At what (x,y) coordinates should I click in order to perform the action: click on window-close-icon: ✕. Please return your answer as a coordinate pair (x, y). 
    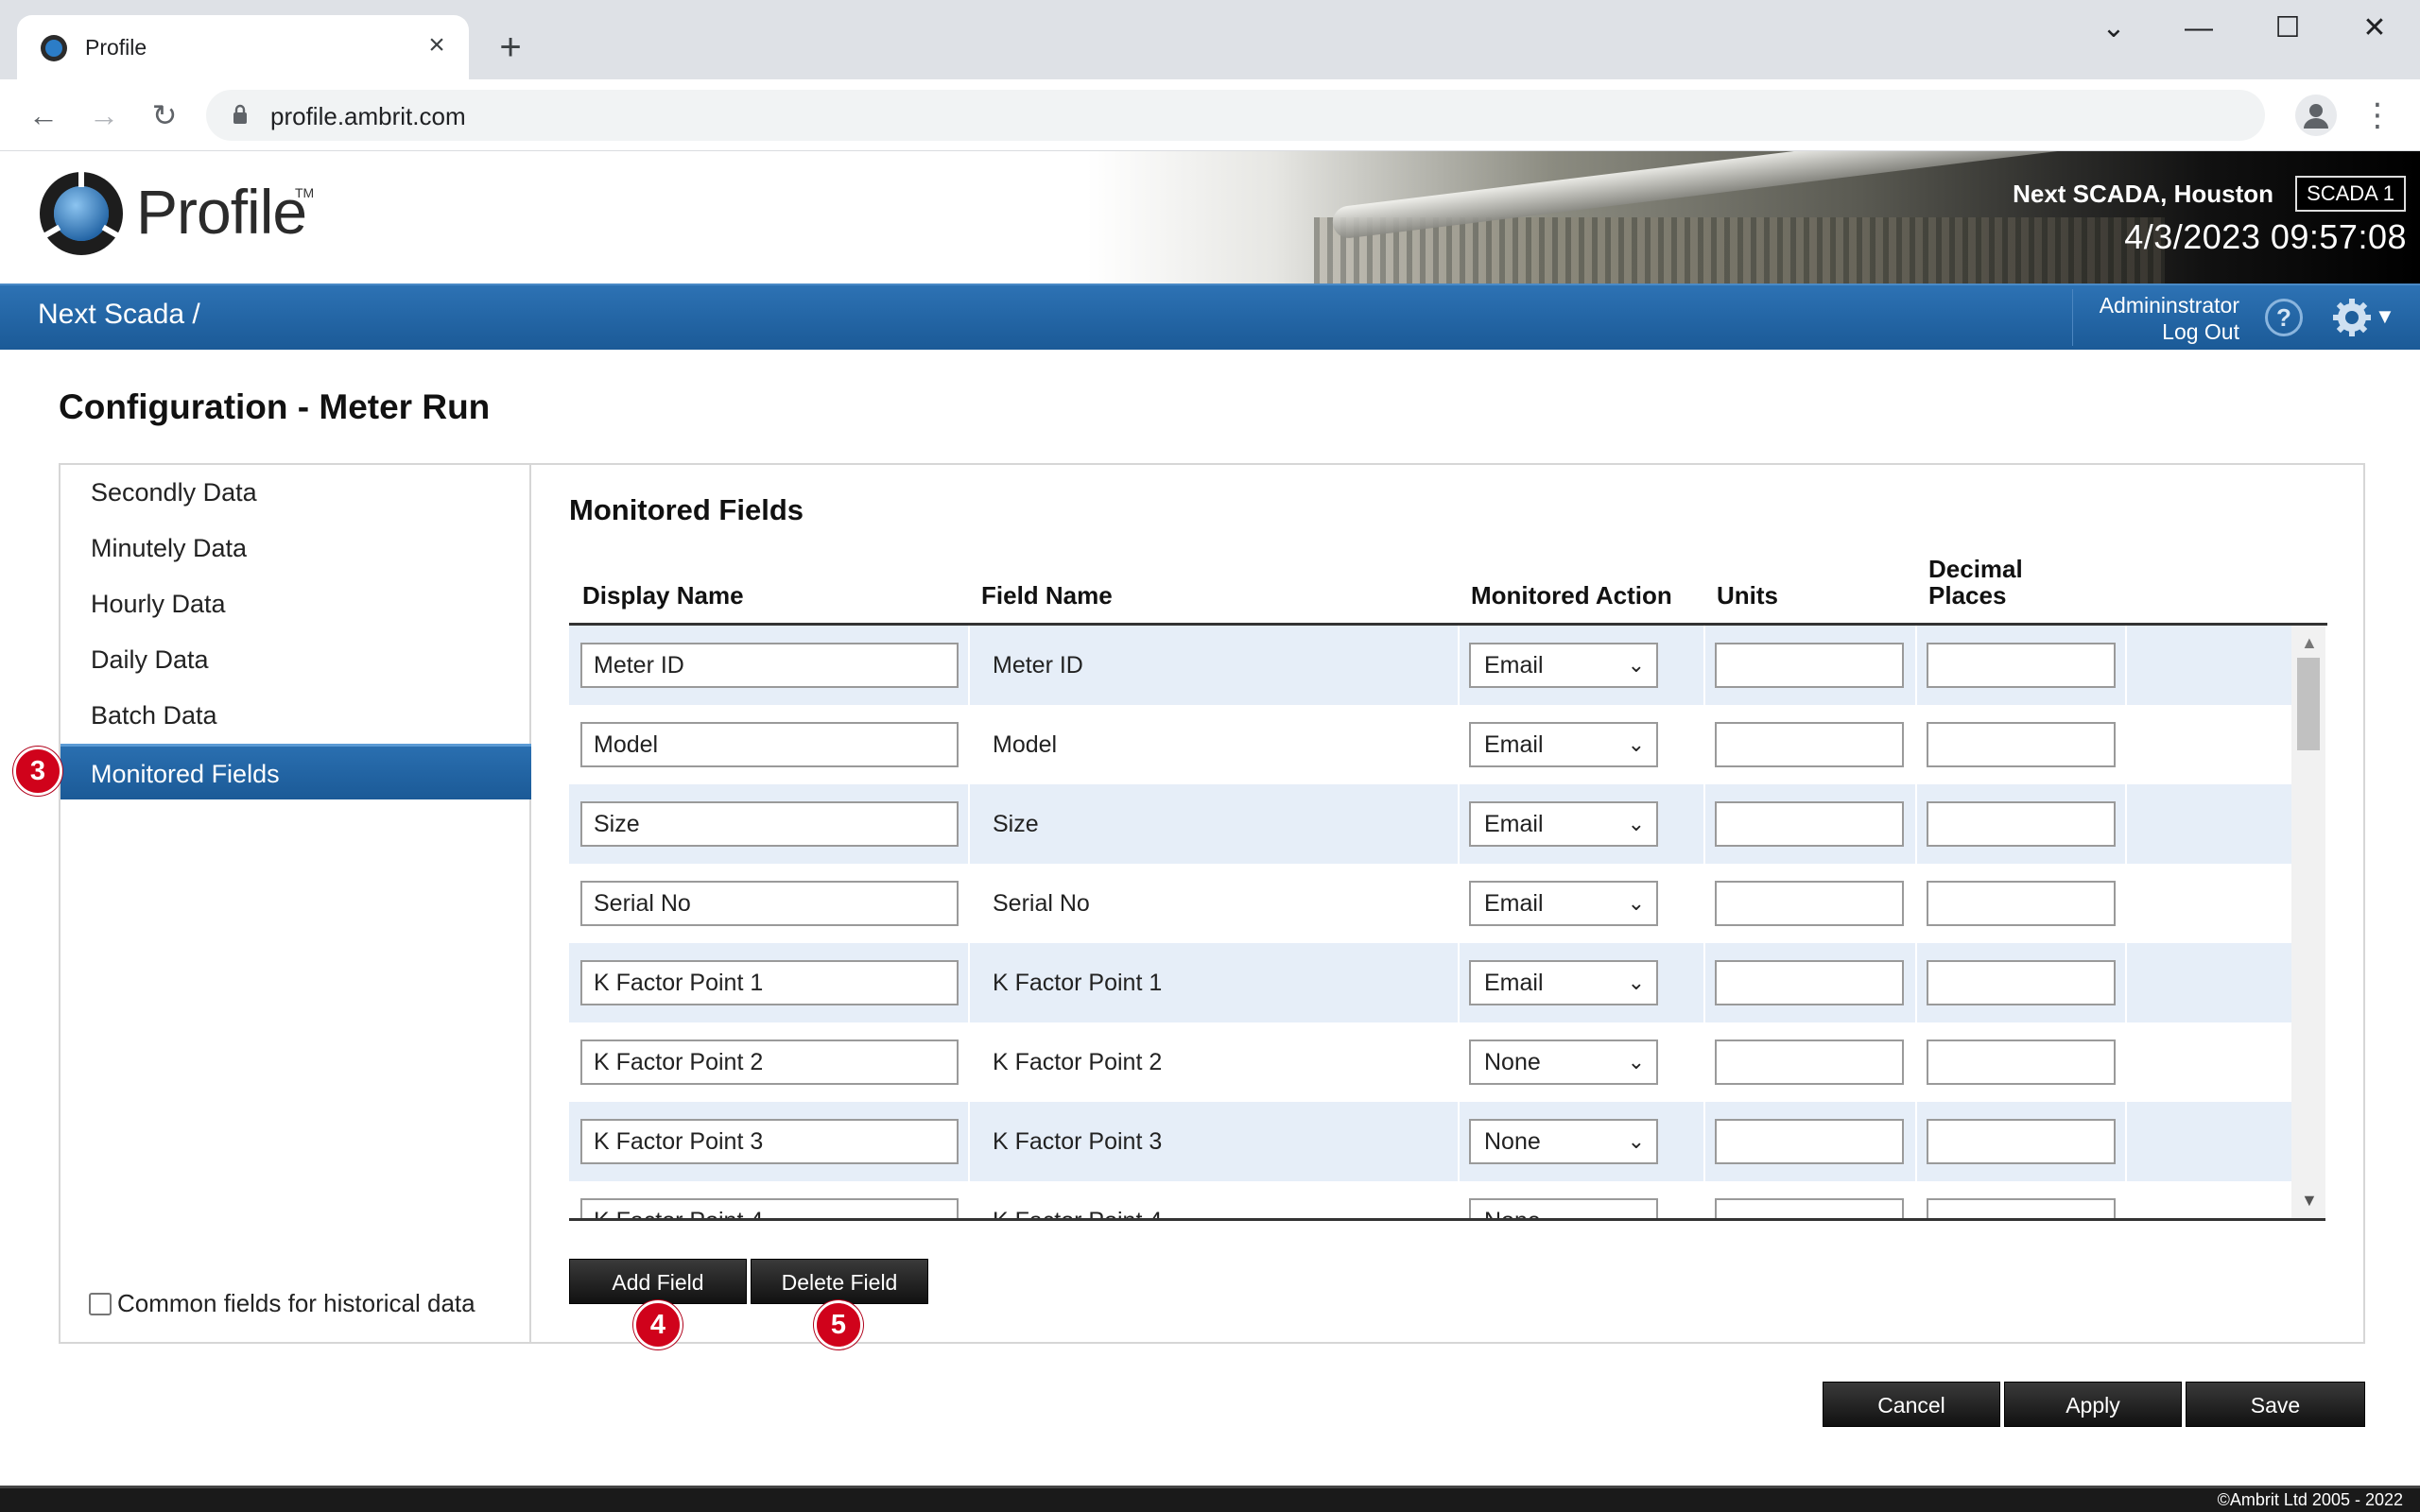
    Looking at the image, I should click on (2374, 28).